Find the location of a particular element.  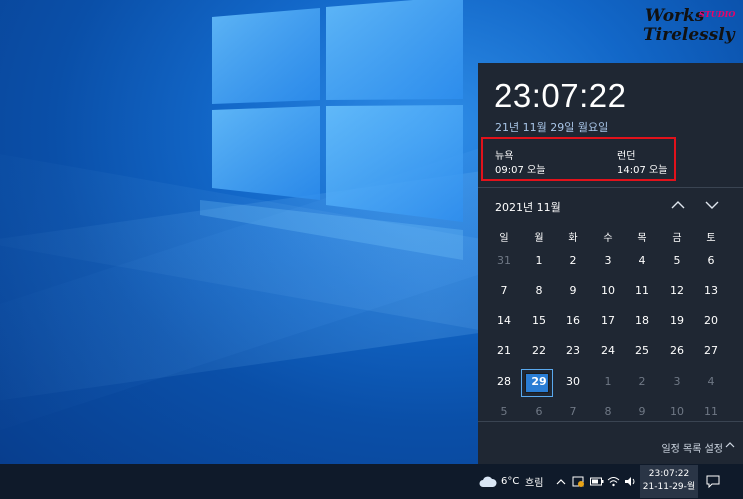

cloud-icon is located at coordinates (488, 481).